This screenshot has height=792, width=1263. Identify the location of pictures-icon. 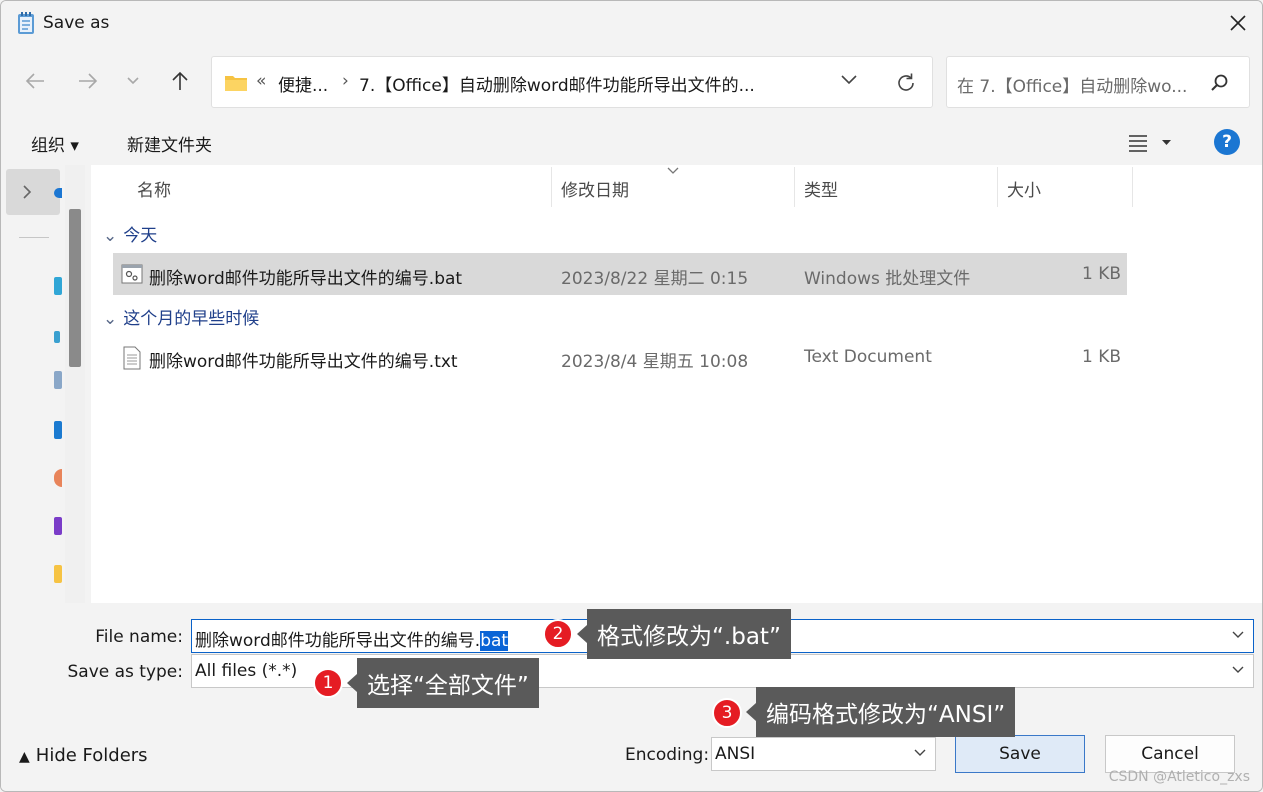
(58, 430).